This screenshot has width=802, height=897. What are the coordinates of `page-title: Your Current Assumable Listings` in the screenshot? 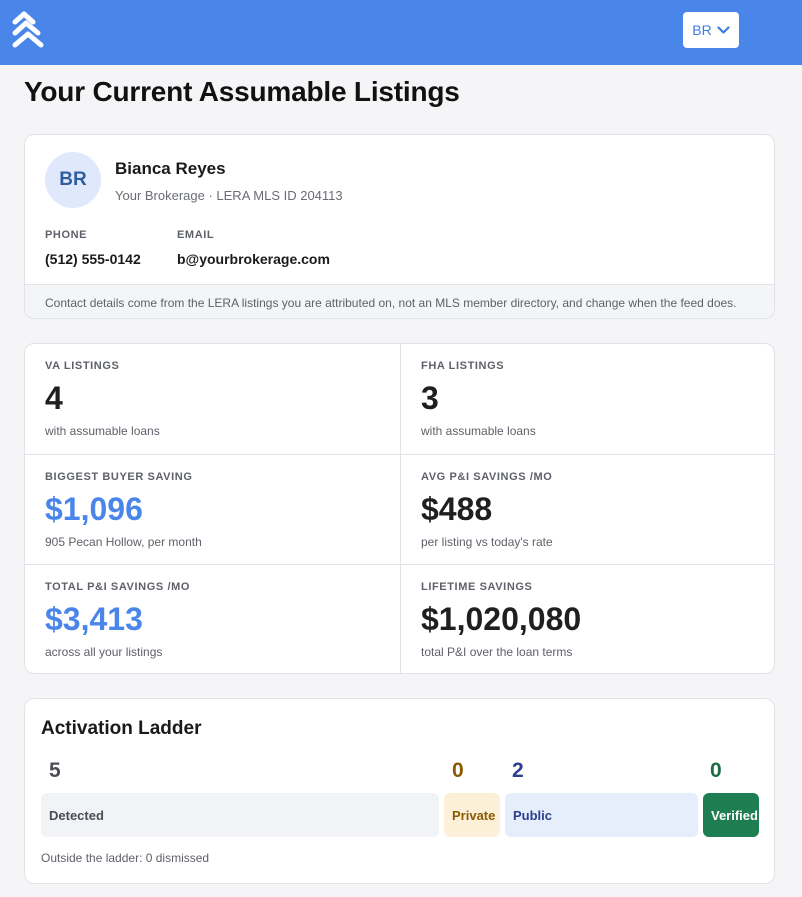 It's located at (242, 91).